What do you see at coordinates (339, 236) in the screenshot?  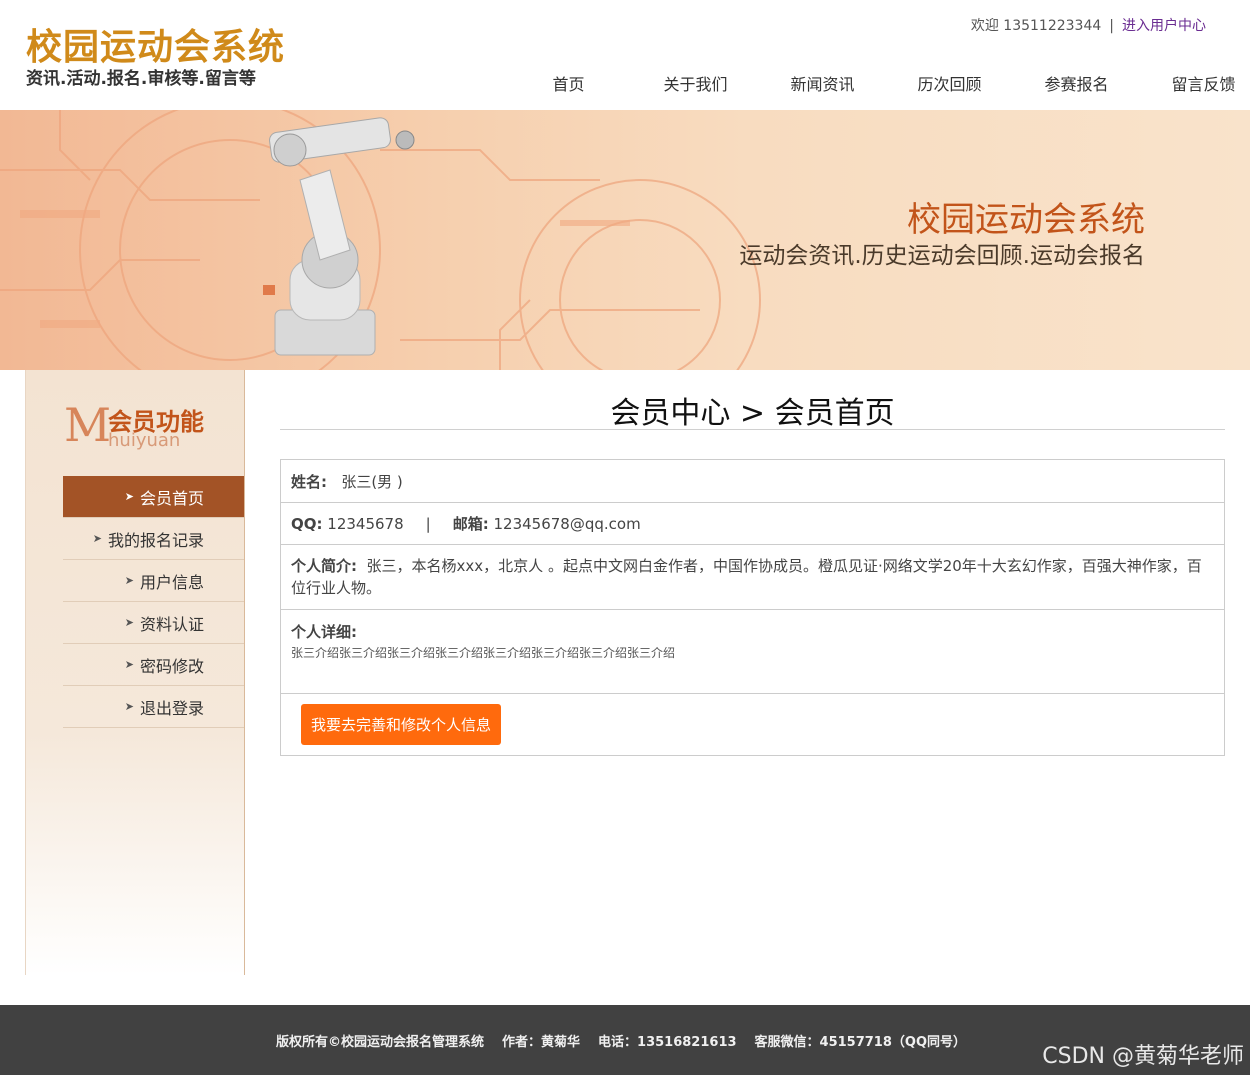 I see `robot-arm-illustration` at bounding box center [339, 236].